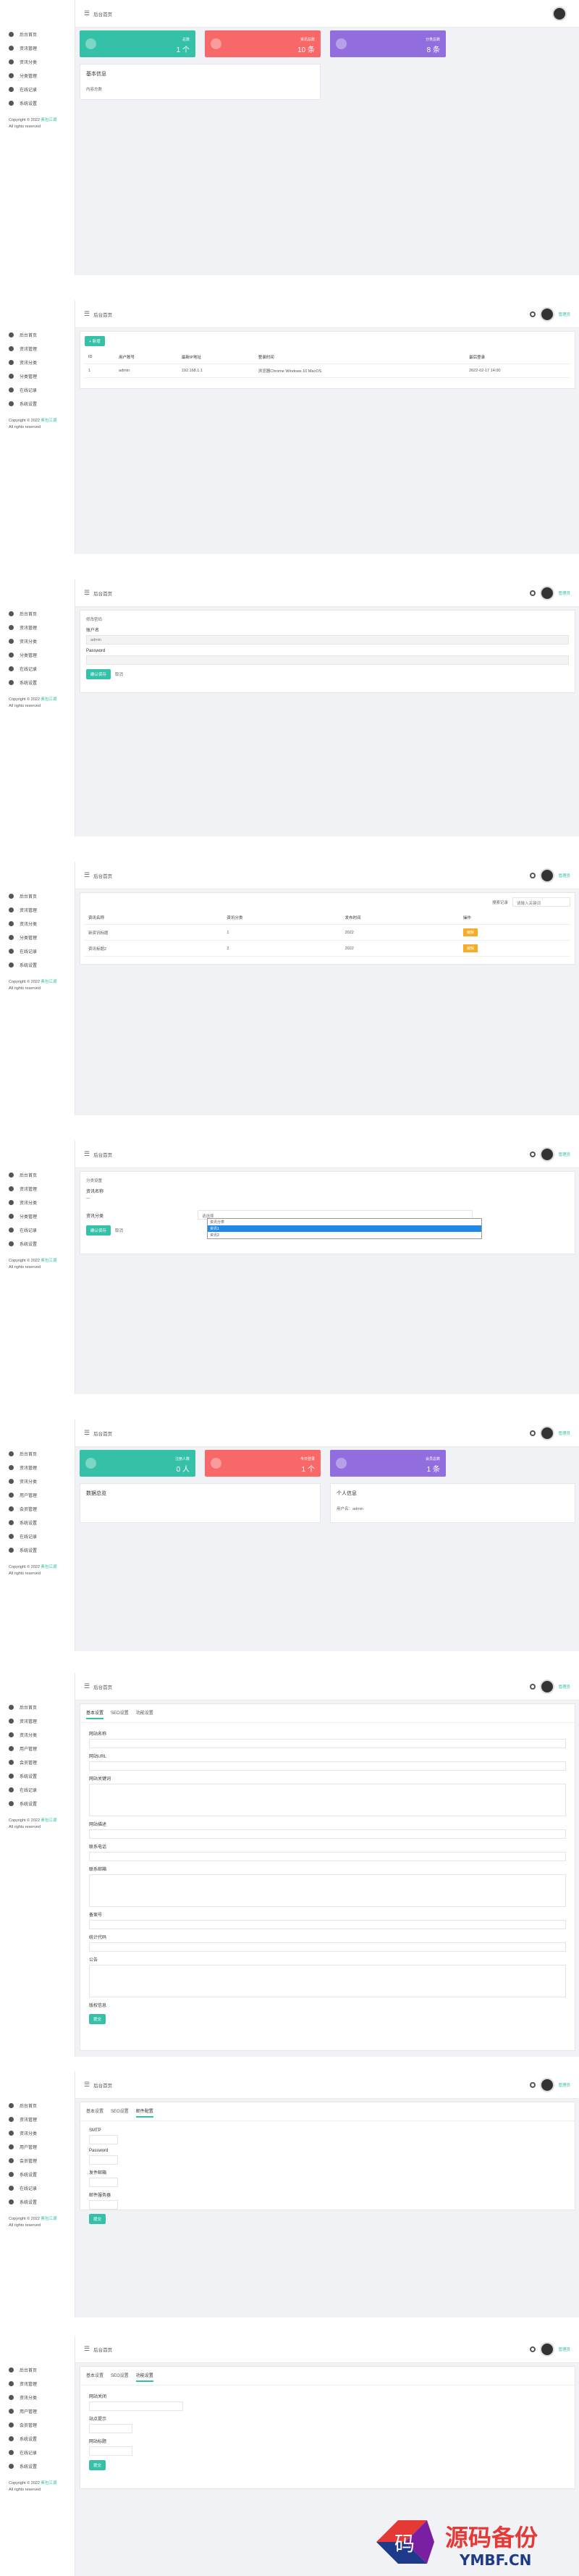 Image resolution: width=579 pixels, height=2576 pixels. I want to click on dropdown-option: 资讯2, so click(344, 1235).